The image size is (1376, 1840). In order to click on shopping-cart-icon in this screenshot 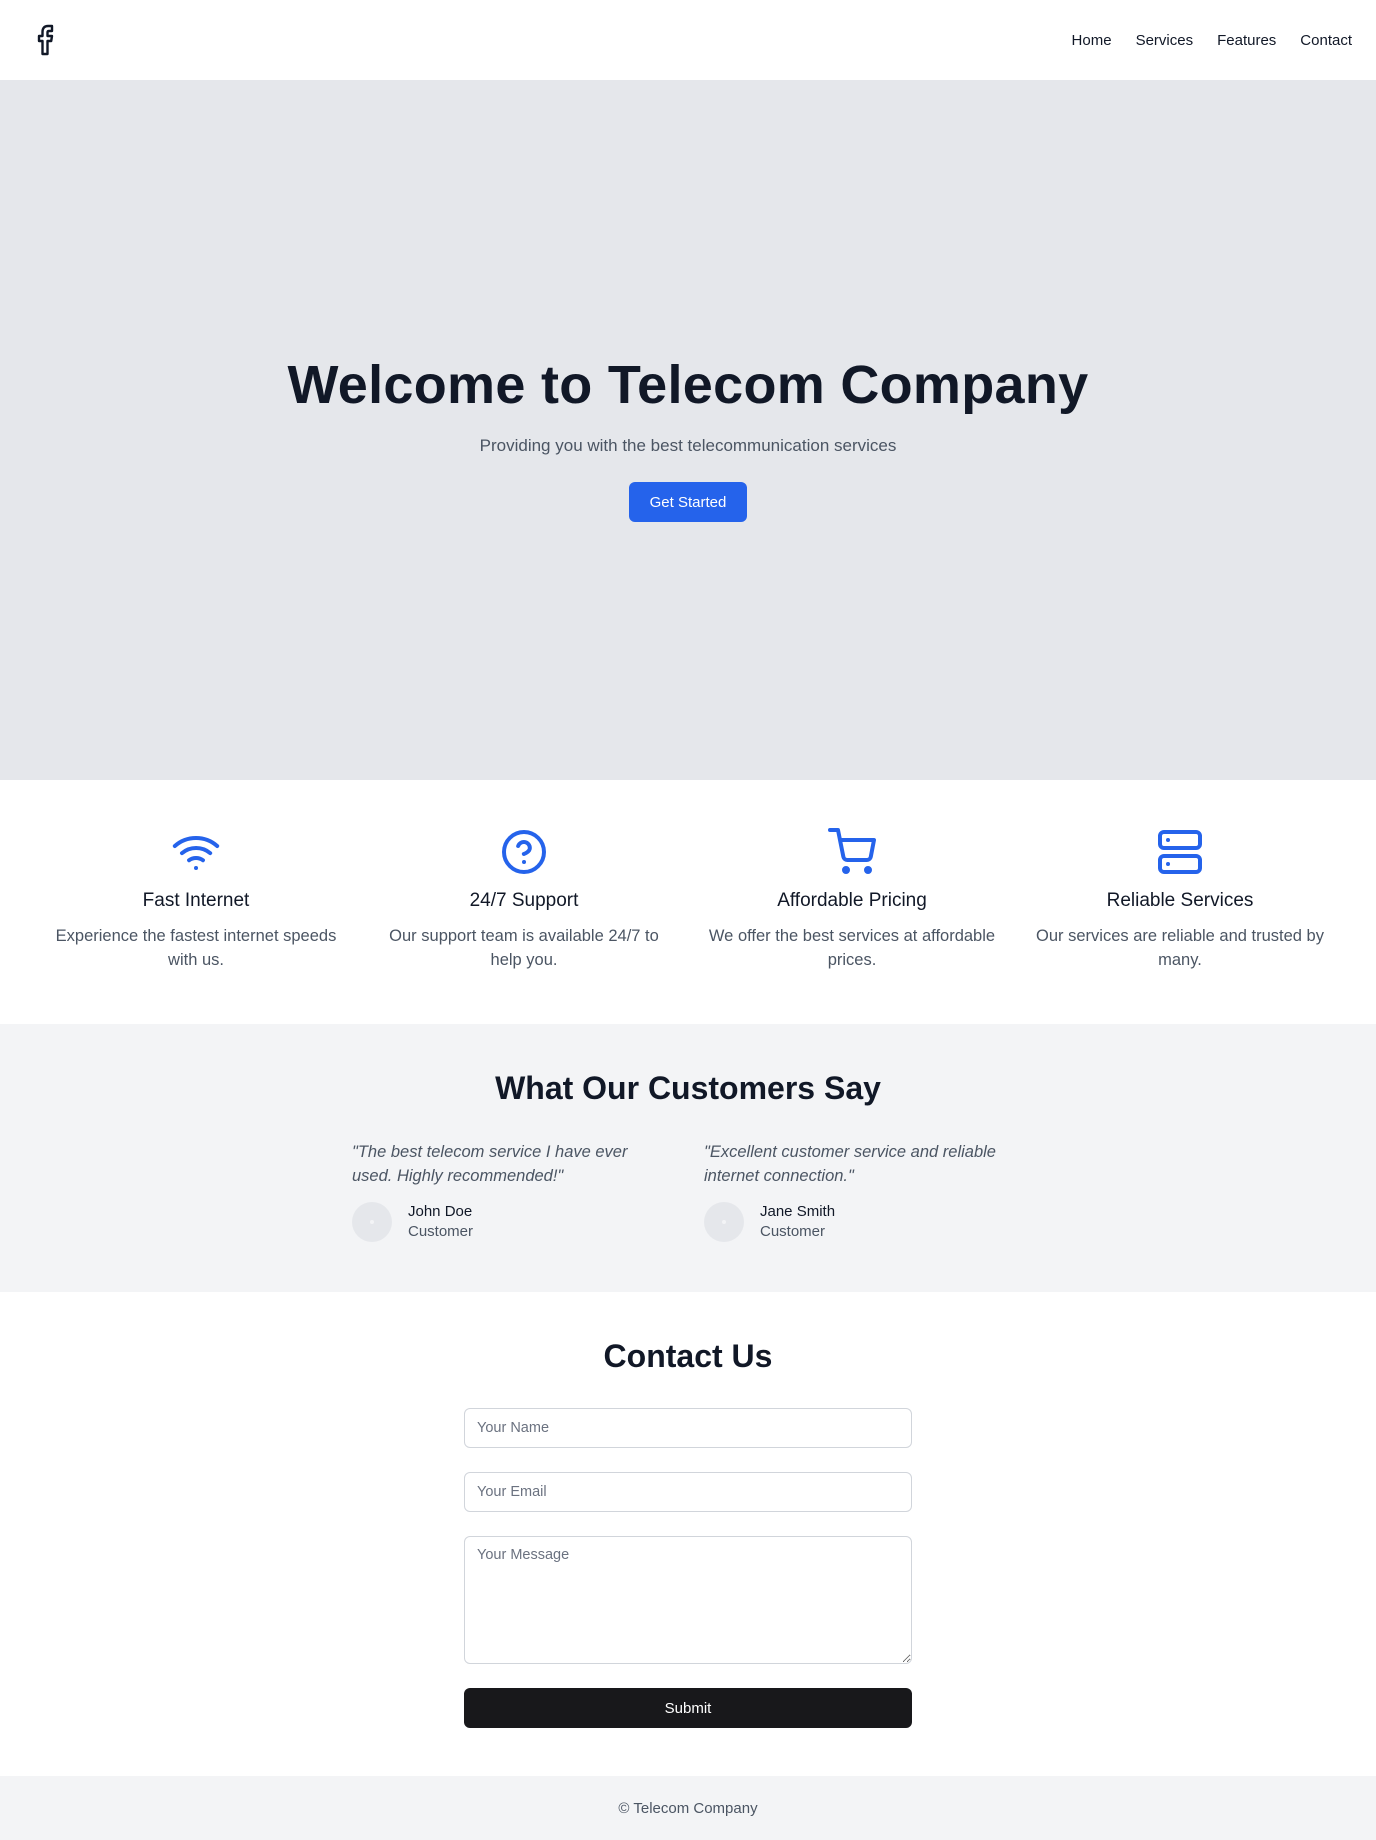, I will do `click(852, 852)`.